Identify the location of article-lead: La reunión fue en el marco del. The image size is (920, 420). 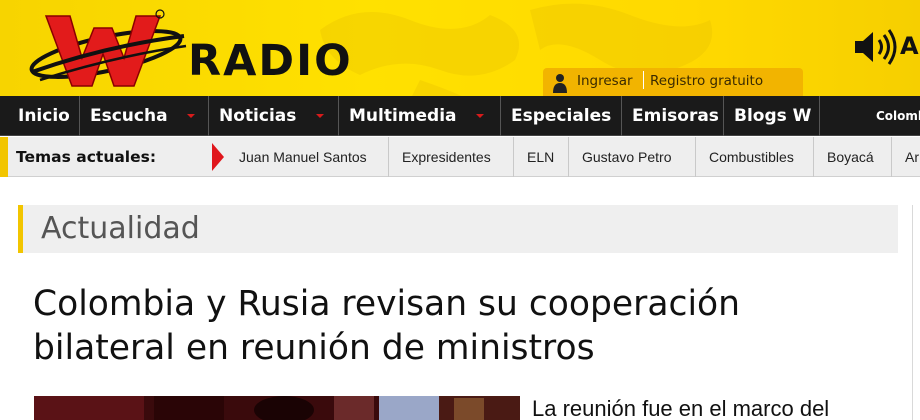
(681, 408).